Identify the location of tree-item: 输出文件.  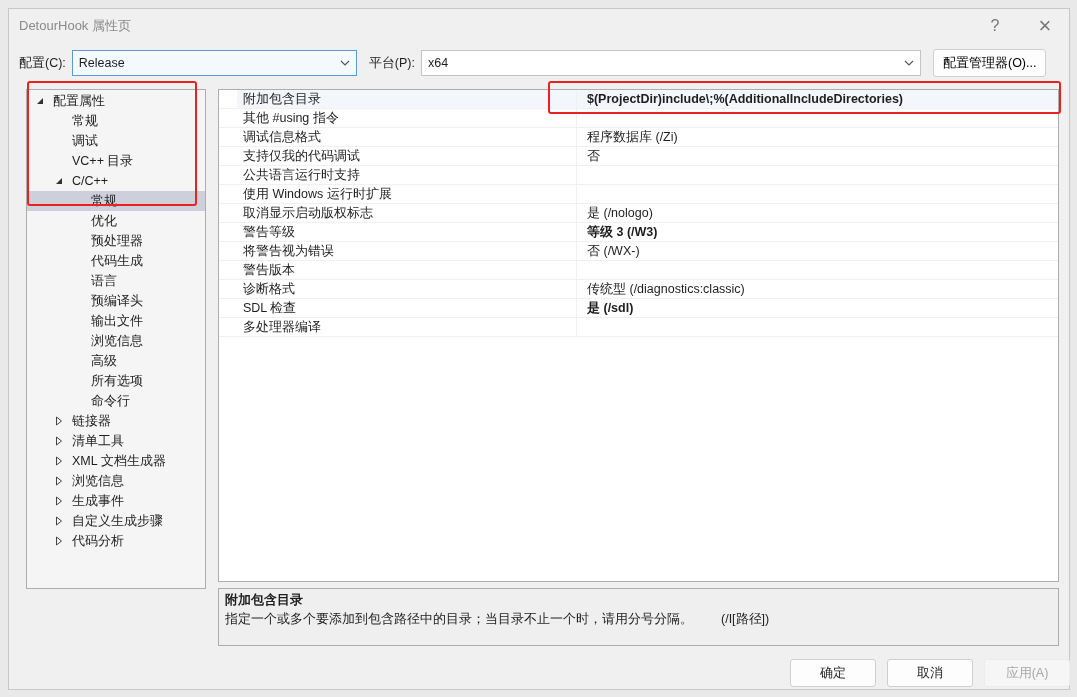
(117, 321).